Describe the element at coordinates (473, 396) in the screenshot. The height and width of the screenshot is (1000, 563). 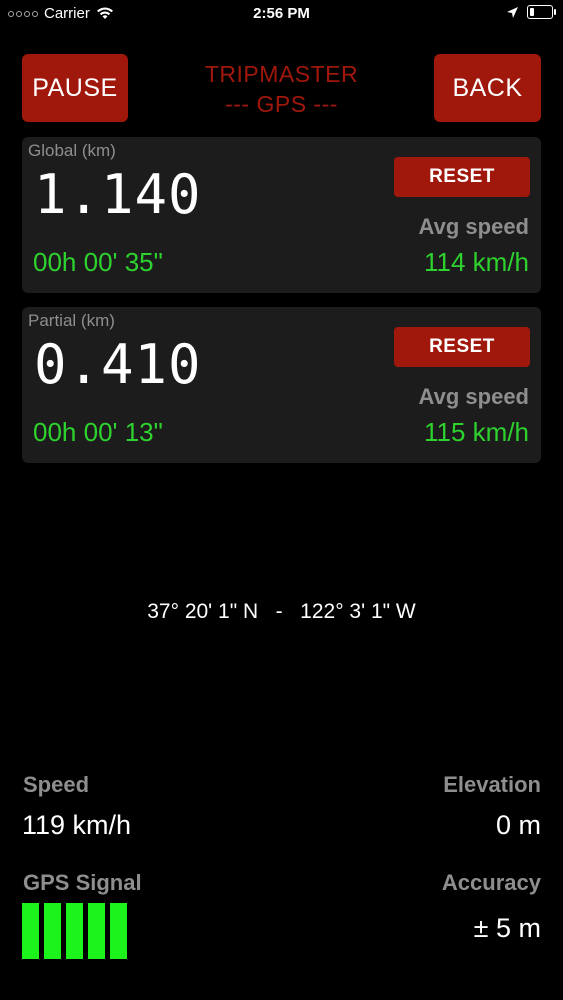
I see `partial-avg-speed-label: Avg speed` at that location.